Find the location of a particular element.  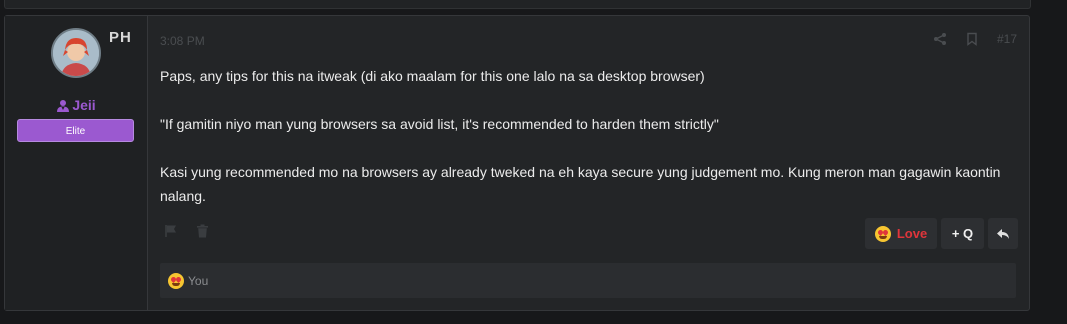

username-text: Jeii is located at coordinates (84, 105).